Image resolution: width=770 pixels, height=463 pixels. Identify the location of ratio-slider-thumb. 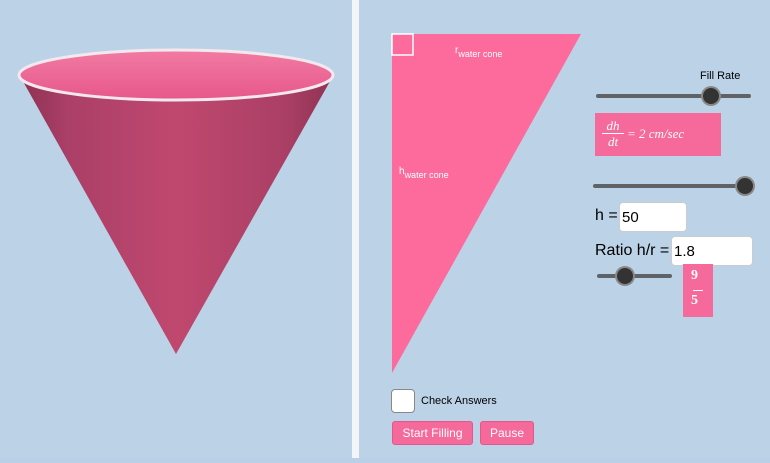
(625, 276).